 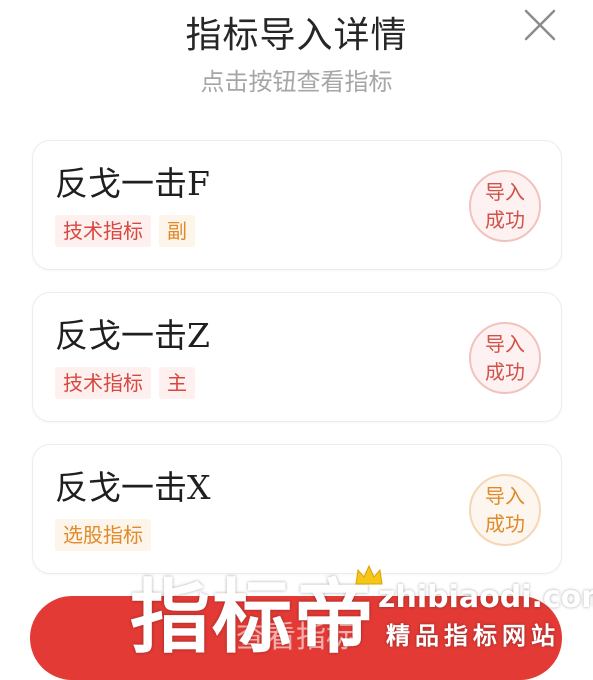 I want to click on tag-secondary: 副, so click(x=177, y=231).